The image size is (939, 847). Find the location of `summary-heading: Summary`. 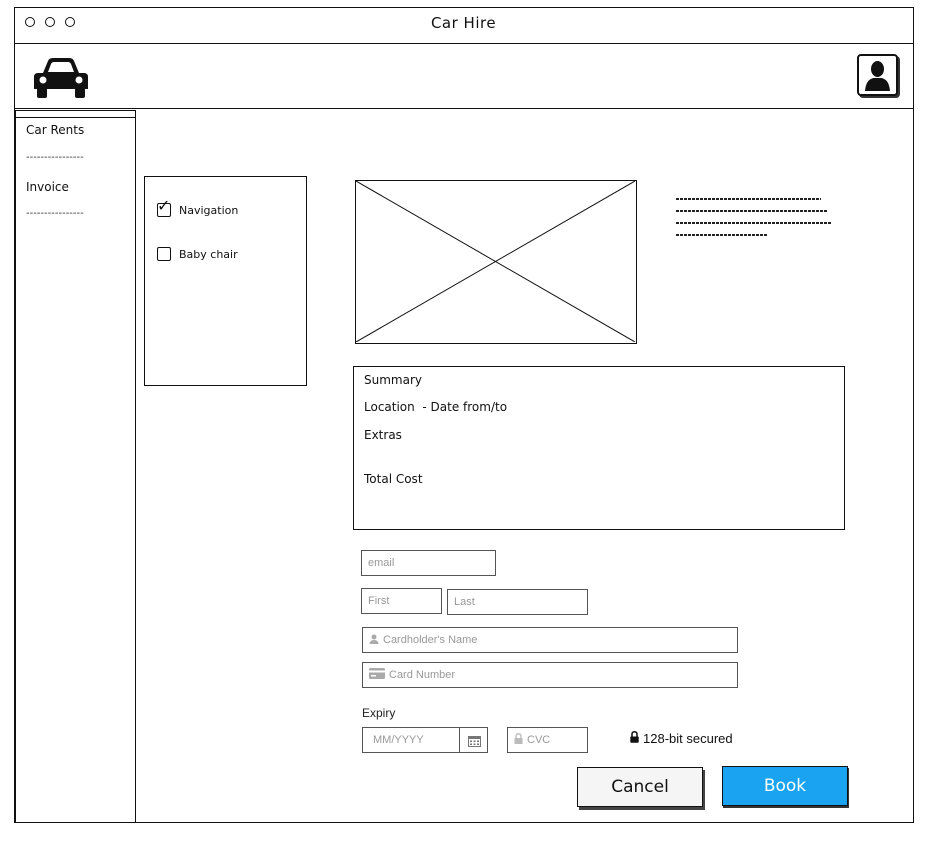

summary-heading: Summary is located at coordinates (393, 380).